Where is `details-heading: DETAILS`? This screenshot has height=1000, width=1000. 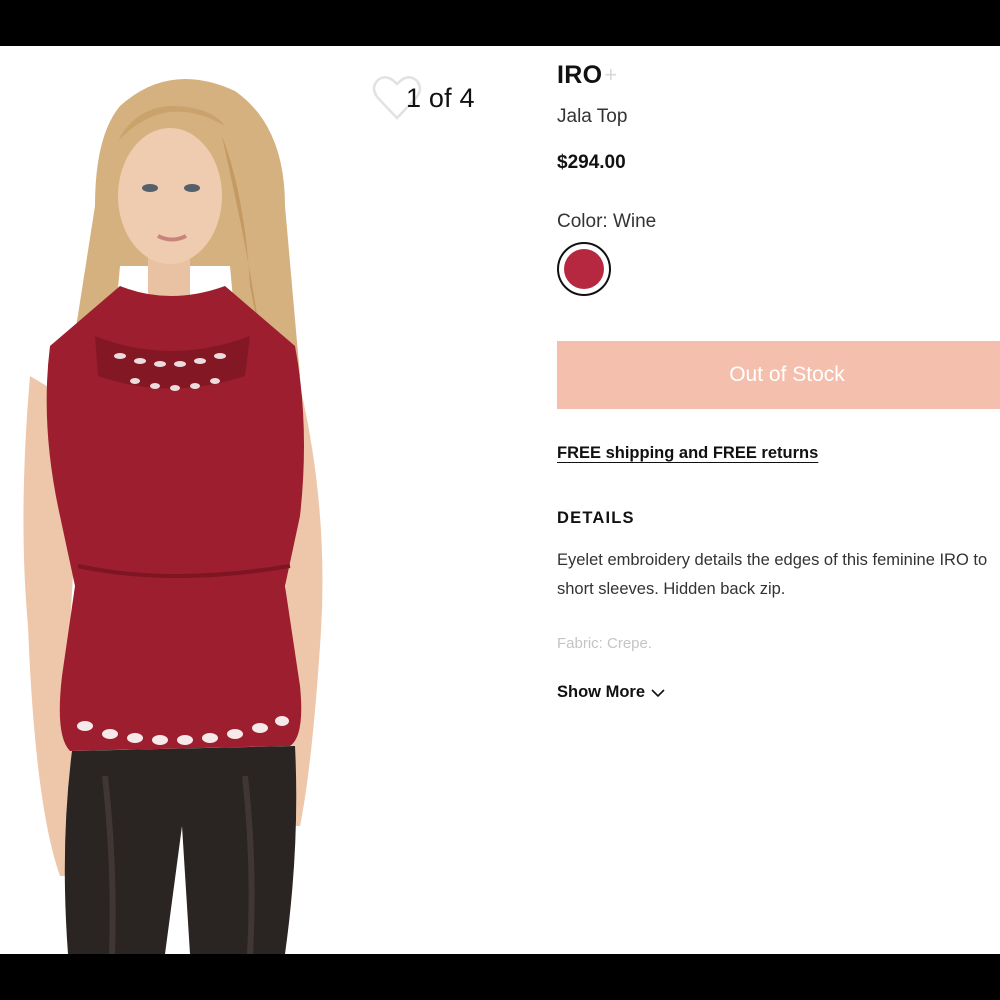 details-heading: DETAILS is located at coordinates (596, 518).